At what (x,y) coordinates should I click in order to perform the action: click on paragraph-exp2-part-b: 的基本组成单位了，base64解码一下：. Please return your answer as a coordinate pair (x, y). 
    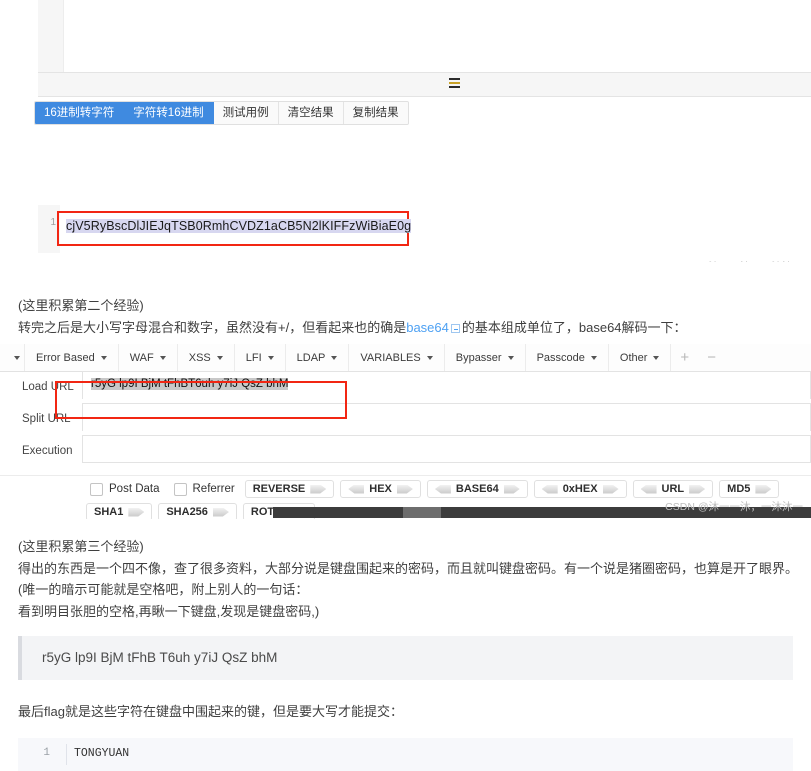
    Looking at the image, I should click on (574, 327).